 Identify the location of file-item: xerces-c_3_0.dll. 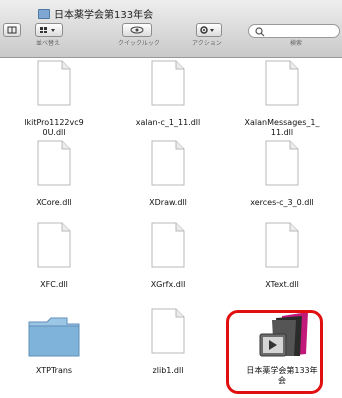
(282, 181).